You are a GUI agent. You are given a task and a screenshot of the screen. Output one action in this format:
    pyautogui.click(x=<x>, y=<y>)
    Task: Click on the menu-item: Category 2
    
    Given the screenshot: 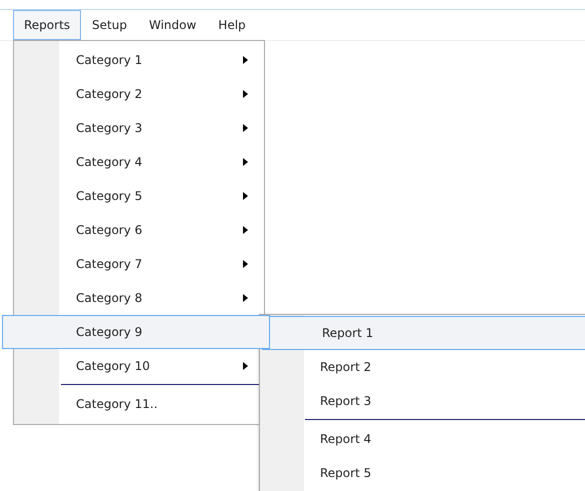 What is the action you would take?
    pyautogui.click(x=139, y=94)
    